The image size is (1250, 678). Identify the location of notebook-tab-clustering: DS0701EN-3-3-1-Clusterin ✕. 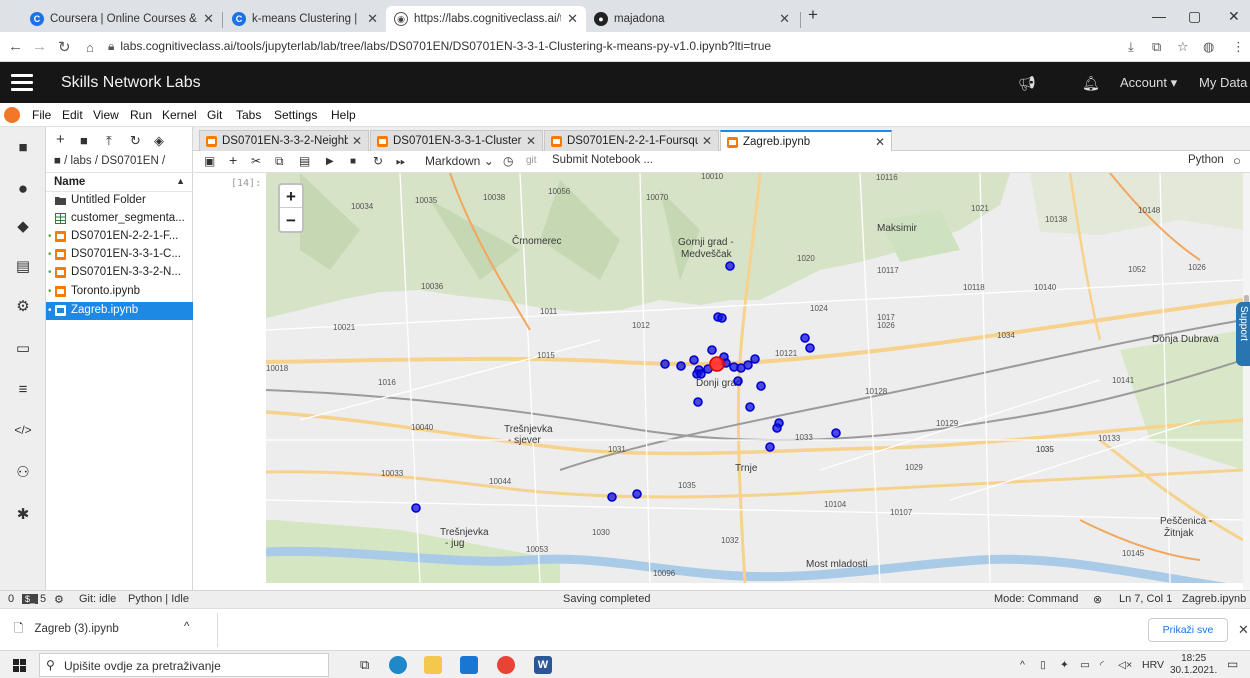
(456, 140).